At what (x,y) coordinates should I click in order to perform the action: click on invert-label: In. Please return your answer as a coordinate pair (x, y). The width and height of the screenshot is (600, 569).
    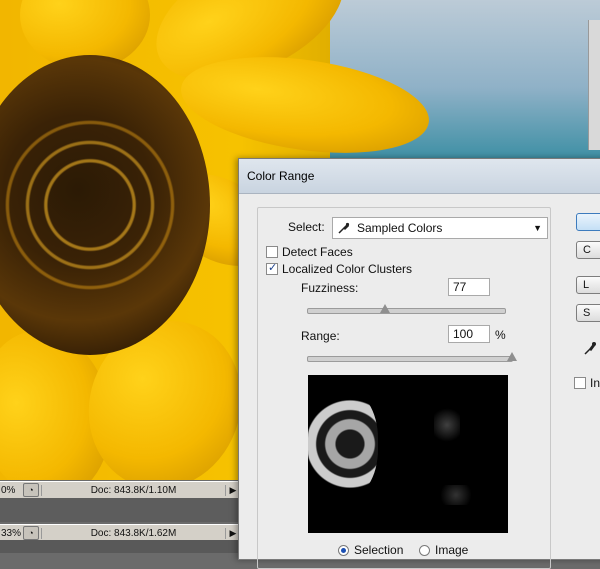
    Looking at the image, I should click on (595, 383).